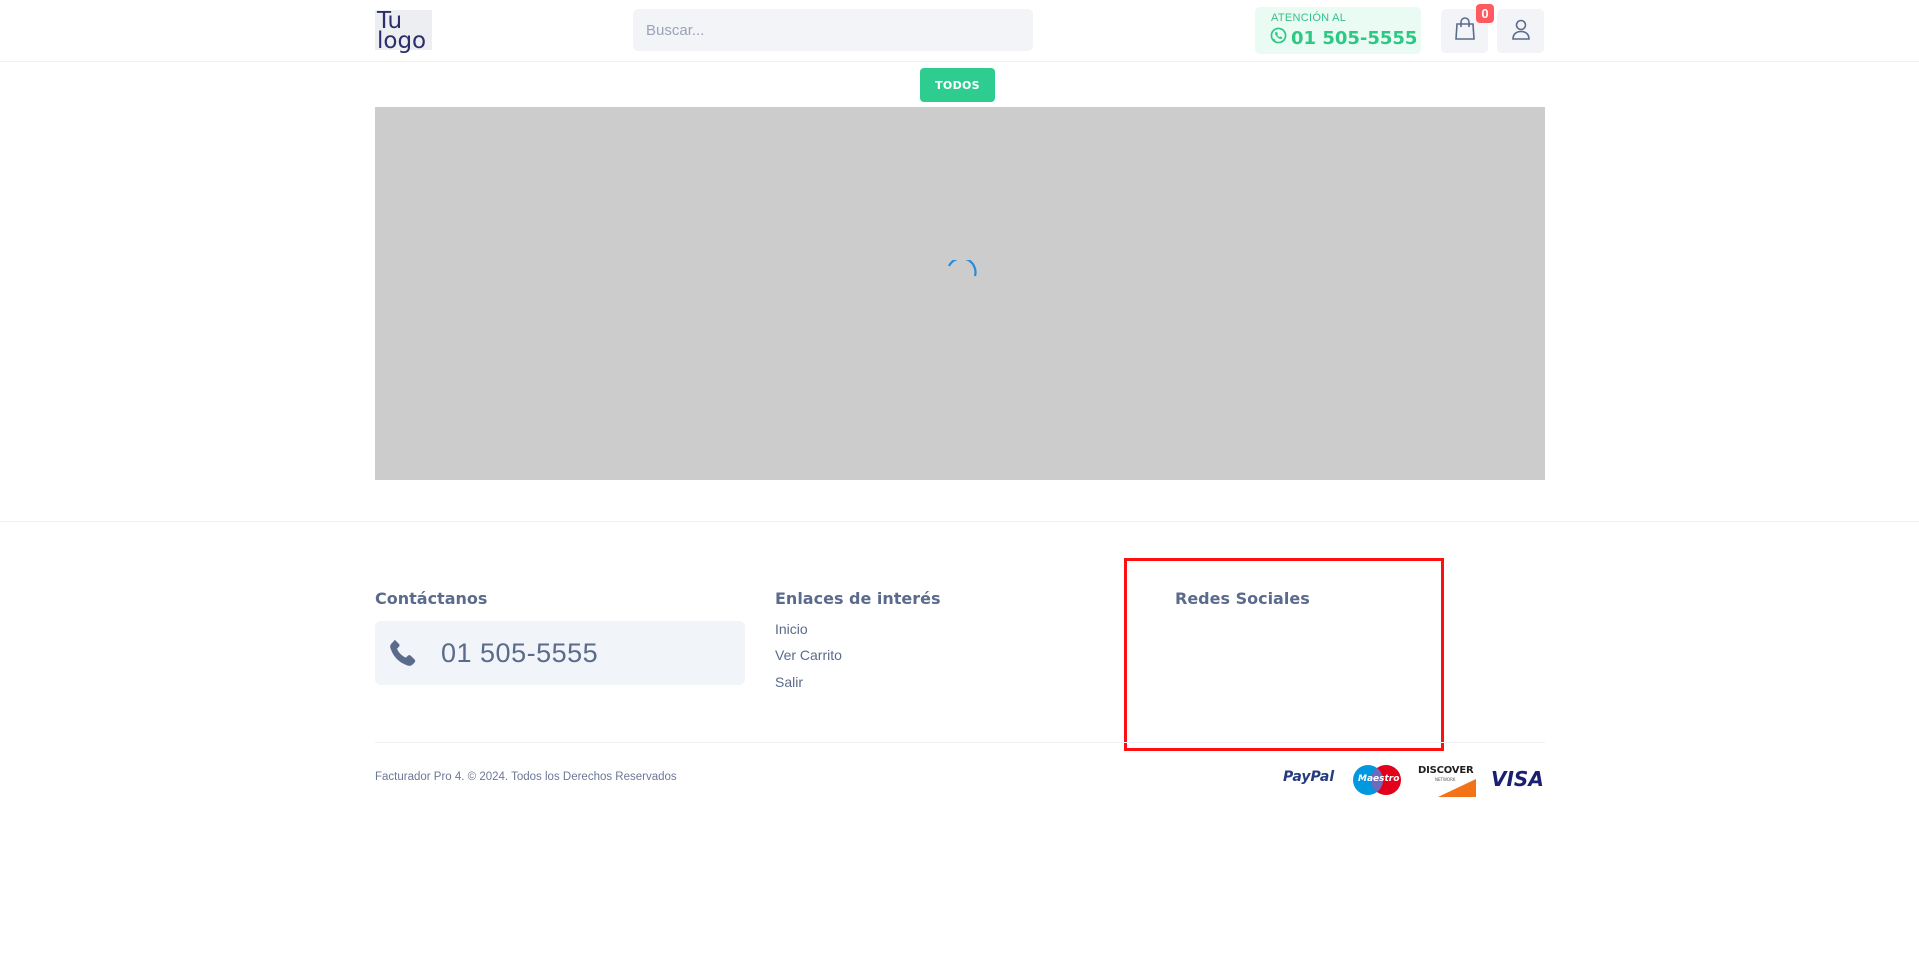  I want to click on discover-sub-label: NETWORK, so click(1445, 779).